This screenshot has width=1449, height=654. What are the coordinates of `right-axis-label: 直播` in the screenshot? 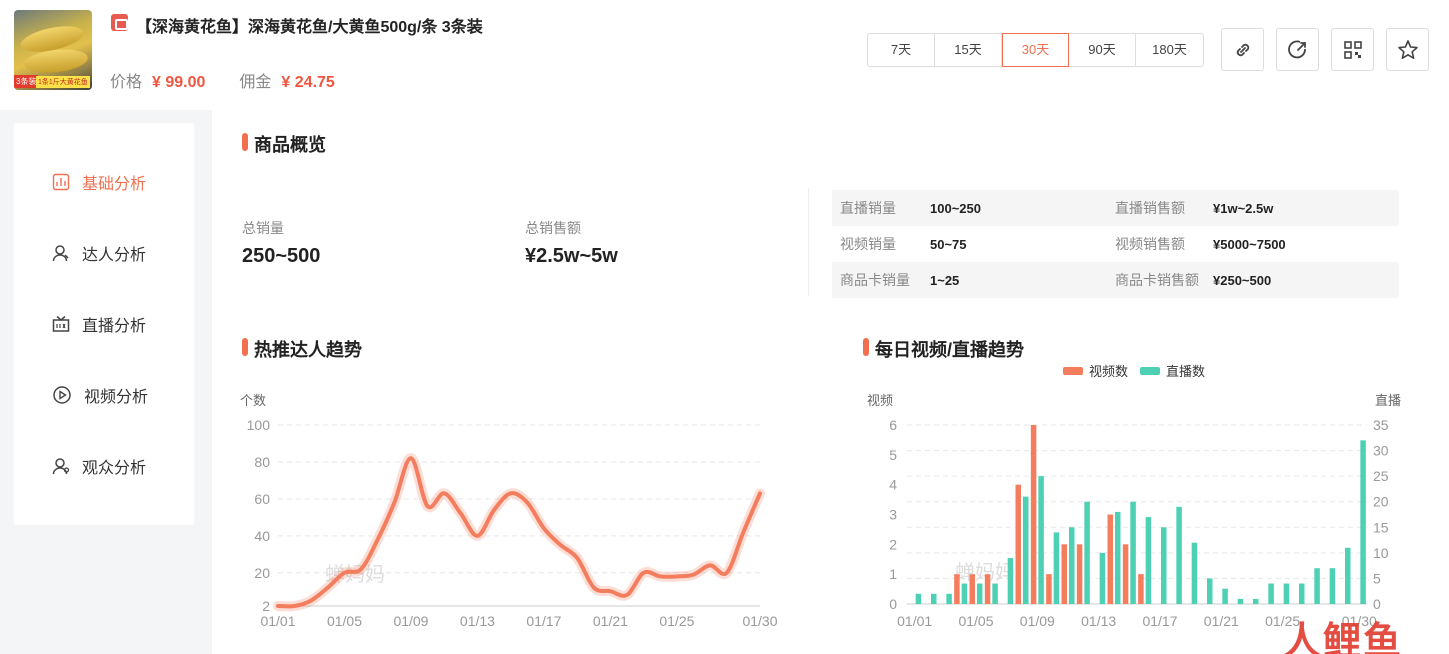 It's located at (1388, 400).